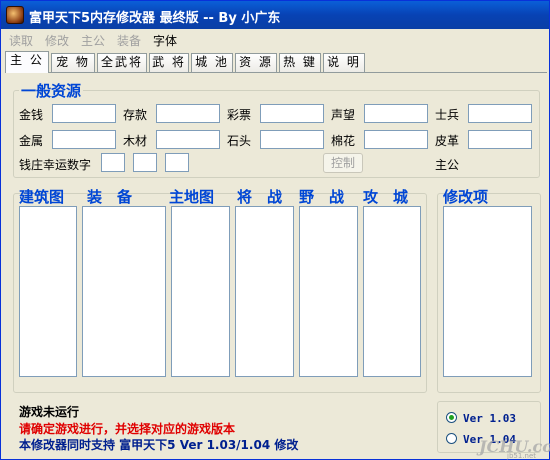  I want to click on stone-input, so click(292, 139).